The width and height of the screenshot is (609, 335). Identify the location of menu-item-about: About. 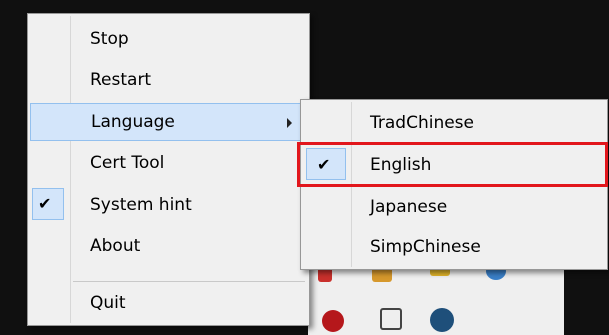
(168, 246).